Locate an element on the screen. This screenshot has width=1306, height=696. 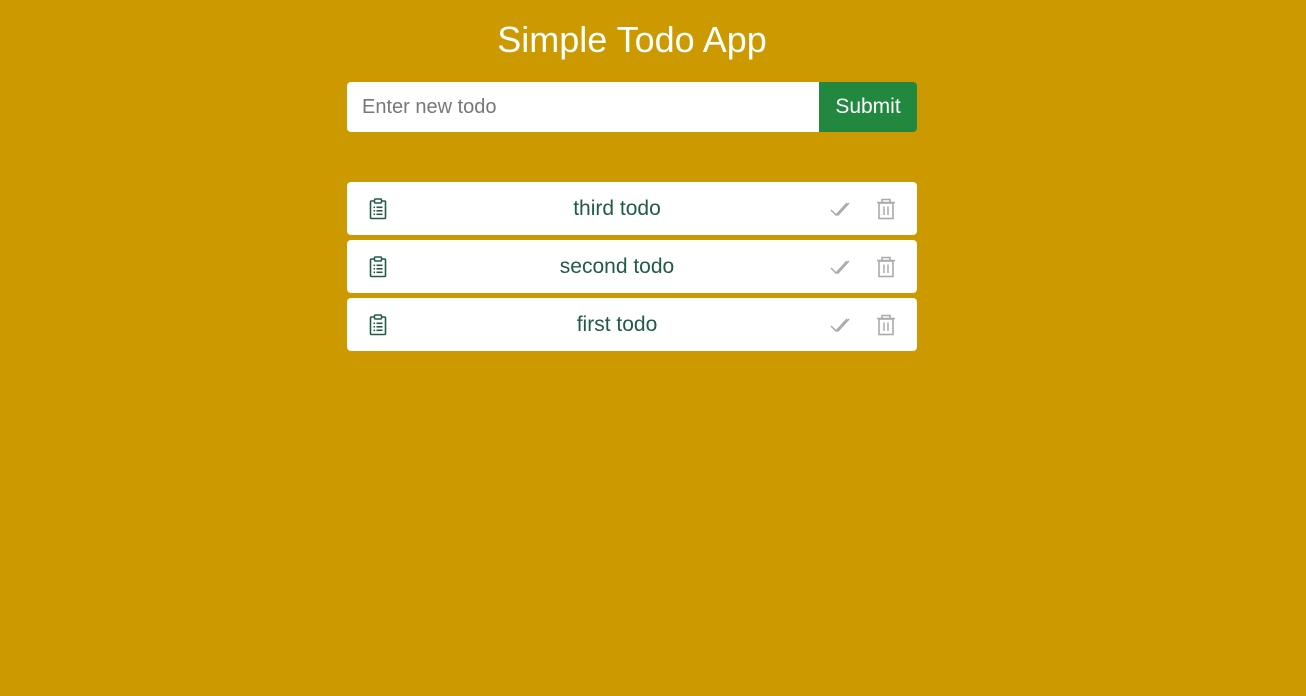
todo-text: second todo is located at coordinates (617, 266).